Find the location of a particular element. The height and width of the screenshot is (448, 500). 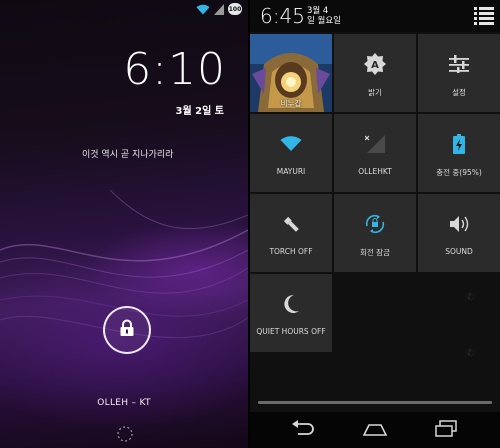

sliders-icon is located at coordinates (459, 64).